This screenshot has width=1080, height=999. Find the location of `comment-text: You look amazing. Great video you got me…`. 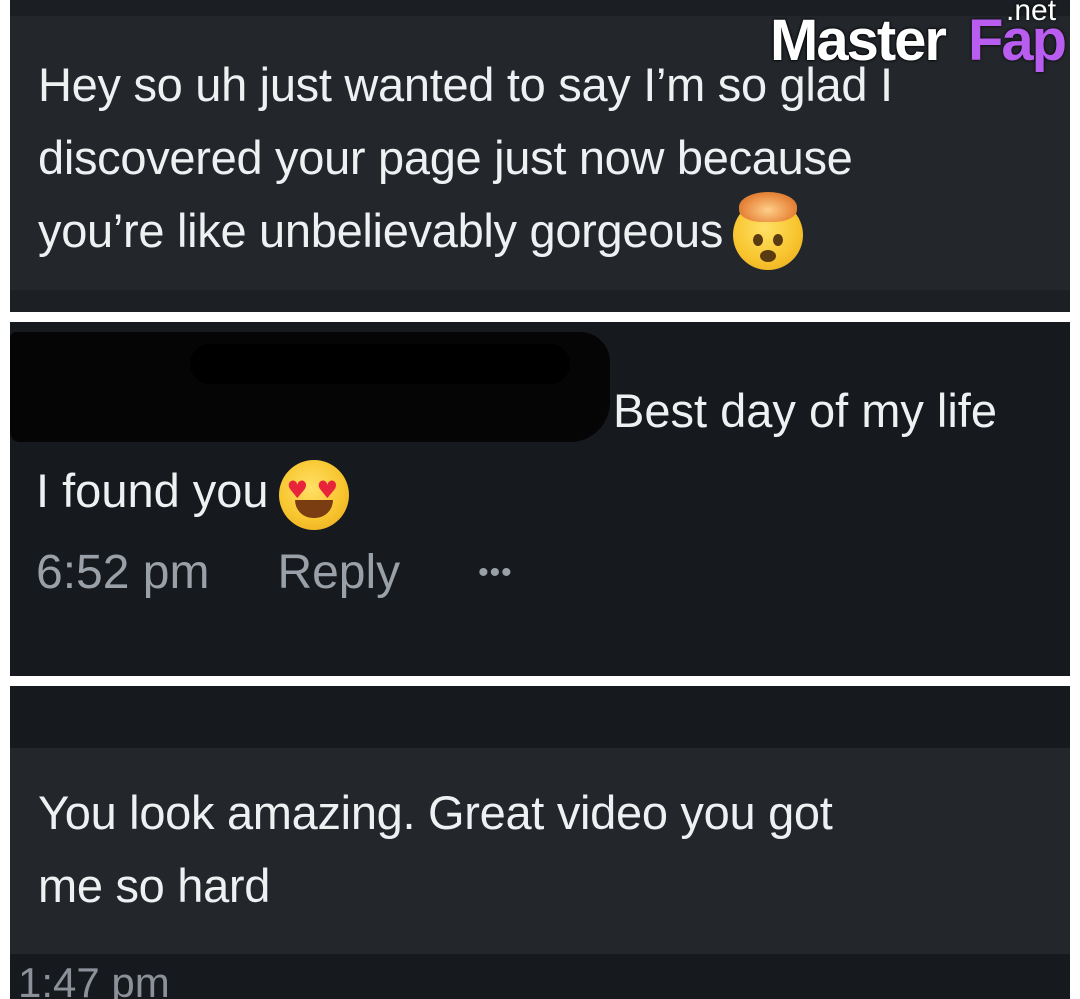

comment-text: You look amazing. Great video you got me… is located at coordinates (435, 849).